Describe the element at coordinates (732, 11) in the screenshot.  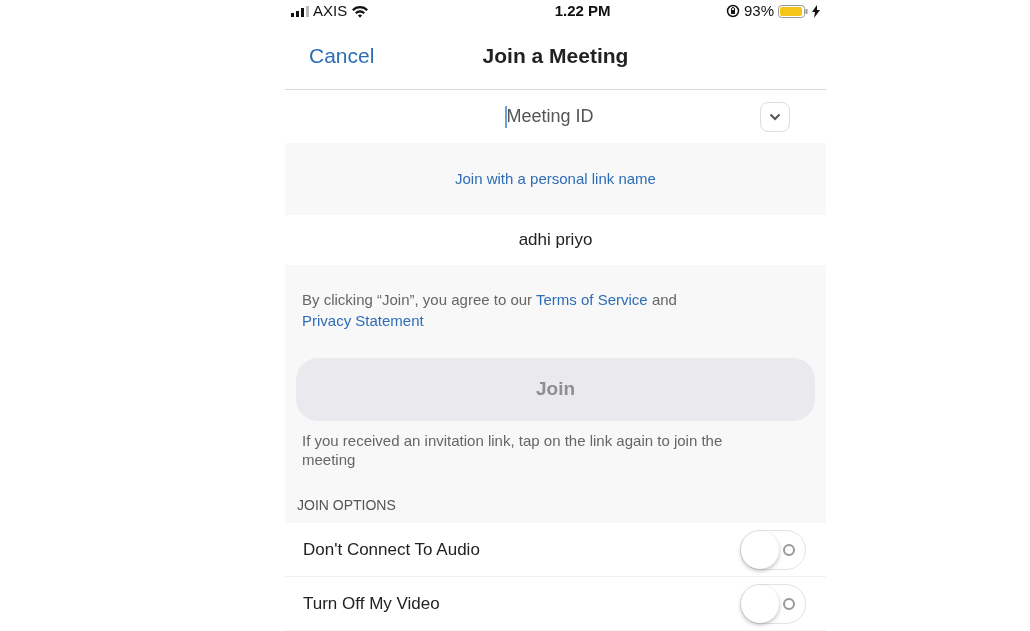
I see `rotation-lock-icon` at that location.